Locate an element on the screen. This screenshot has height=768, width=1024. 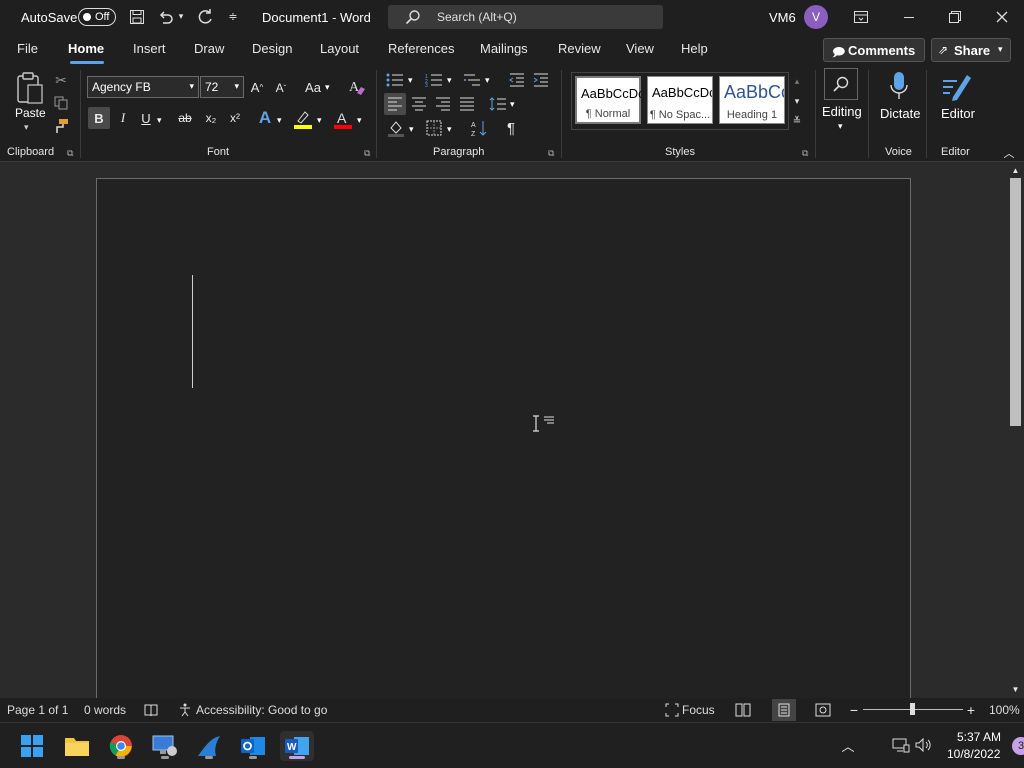
collapse-ribbon-icon: ︿ is located at coordinates (1009, 153).